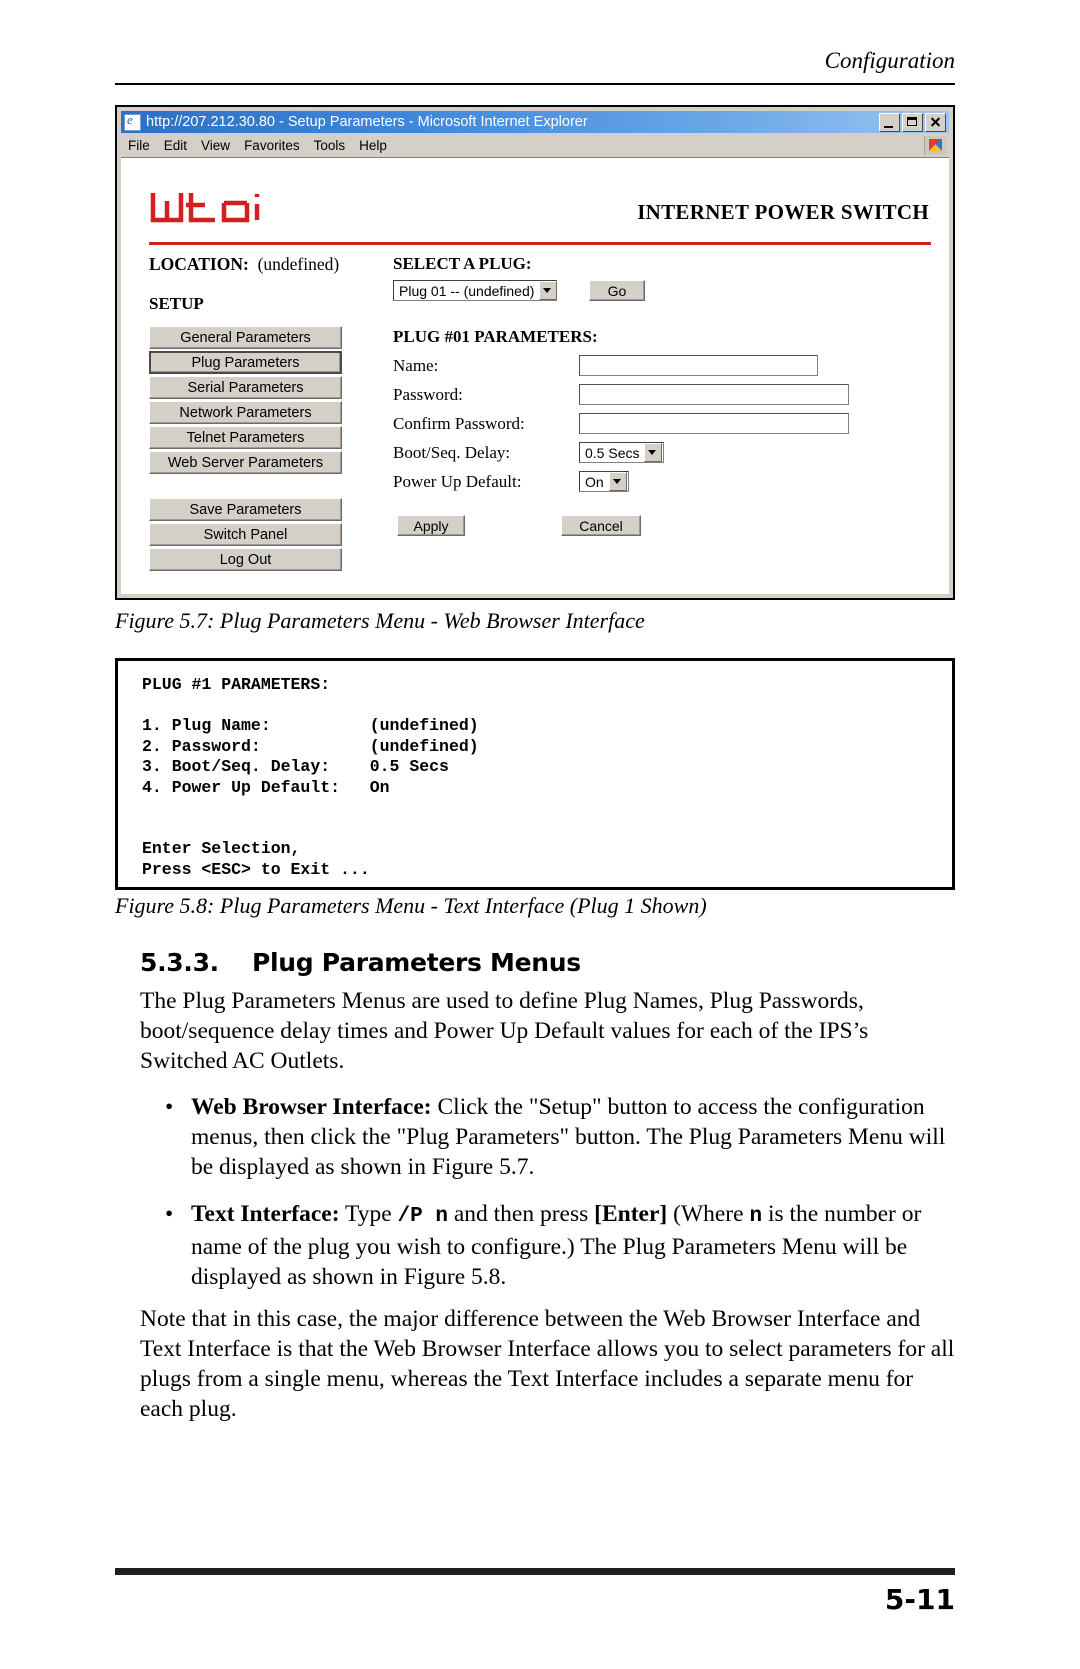 The width and height of the screenshot is (1080, 1669). I want to click on select-a-plug-label: SELECT A PLUG:, so click(462, 263).